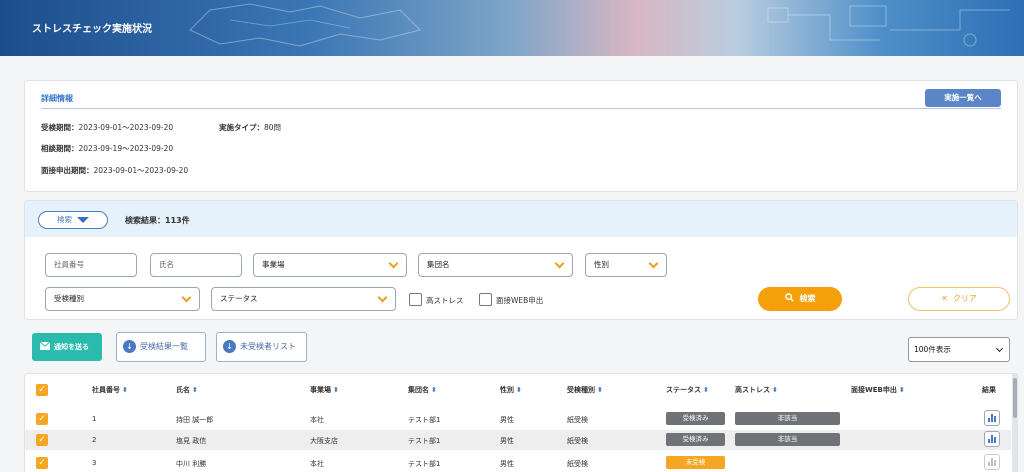 The height and width of the screenshot is (472, 1024). What do you see at coordinates (303, 299) in the screenshot?
I see `status-select: ステータス` at bounding box center [303, 299].